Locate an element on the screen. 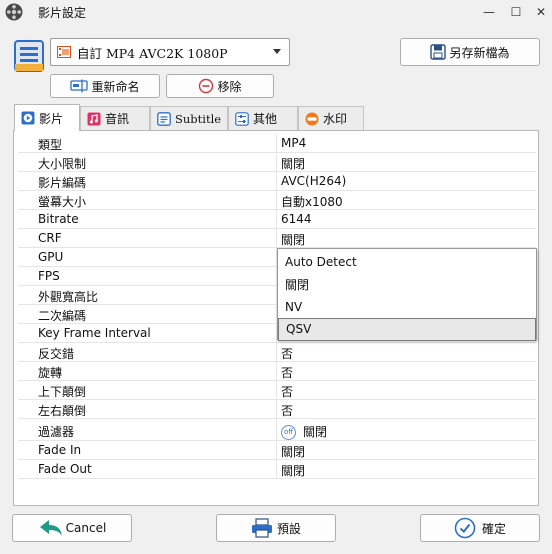 The height and width of the screenshot is (554, 552). save-as-button: 另存新檔為 is located at coordinates (470, 52).